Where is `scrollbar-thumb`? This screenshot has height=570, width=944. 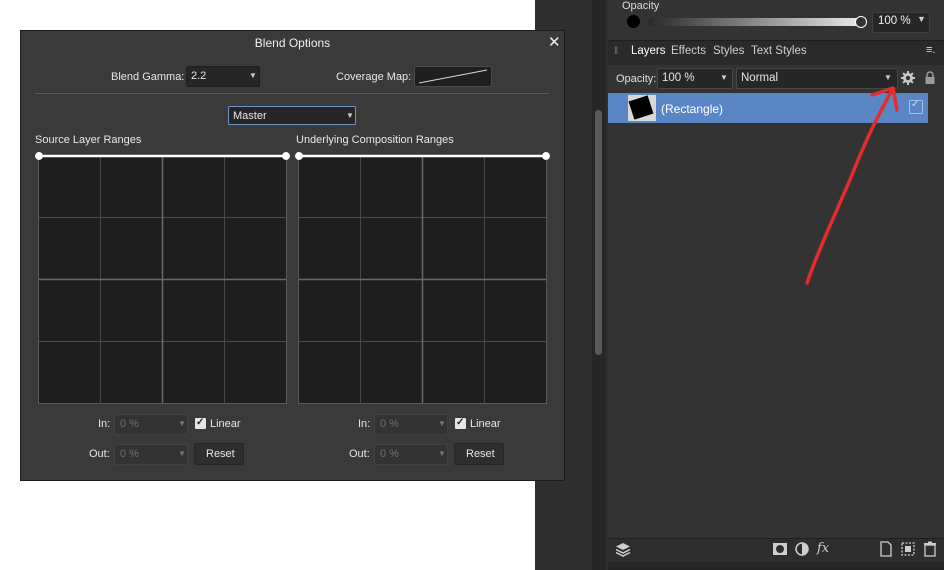 scrollbar-thumb is located at coordinates (598, 232).